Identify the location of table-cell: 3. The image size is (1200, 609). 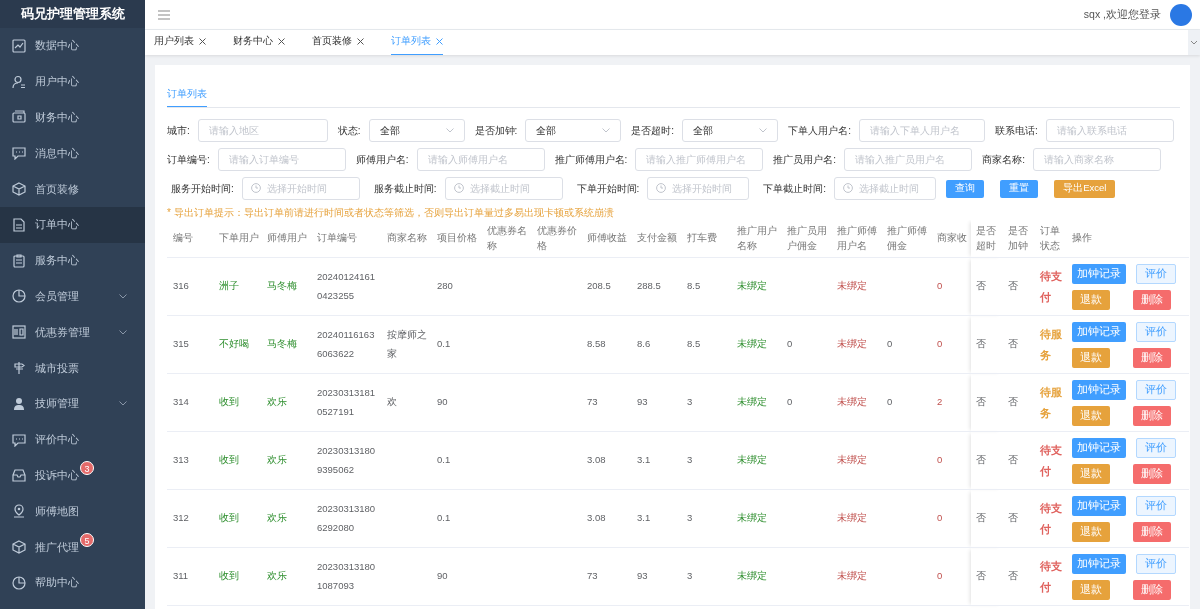
(706, 576).